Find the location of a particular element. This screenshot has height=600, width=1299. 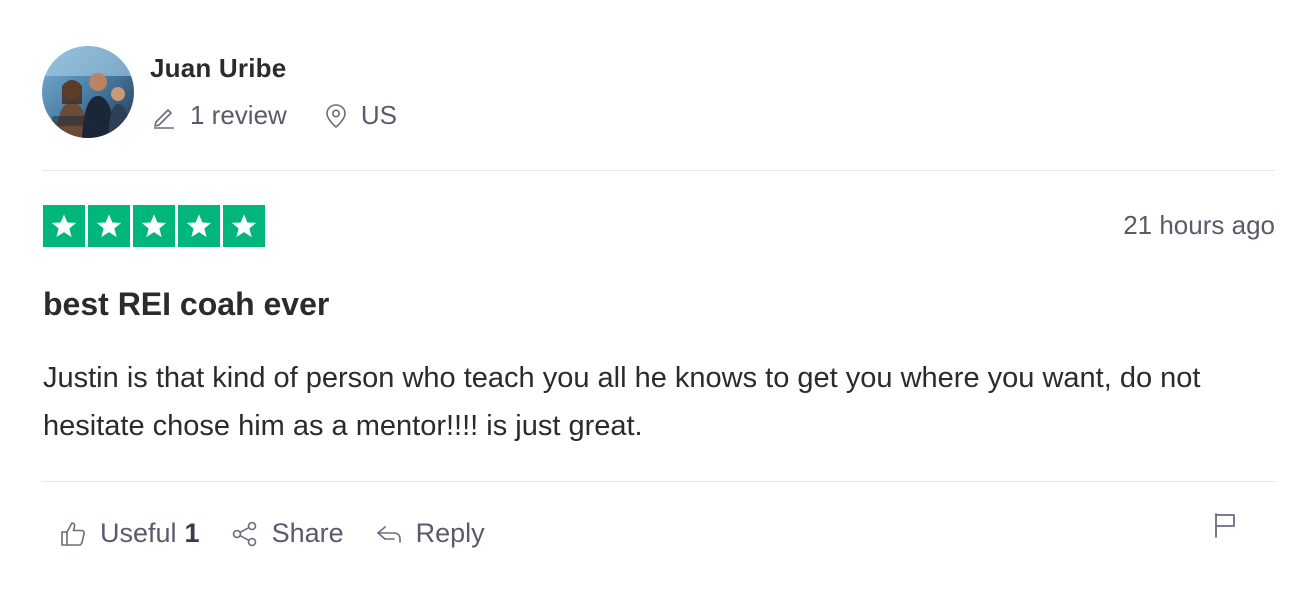

review-date: 21 hours ago is located at coordinates (1199, 225).